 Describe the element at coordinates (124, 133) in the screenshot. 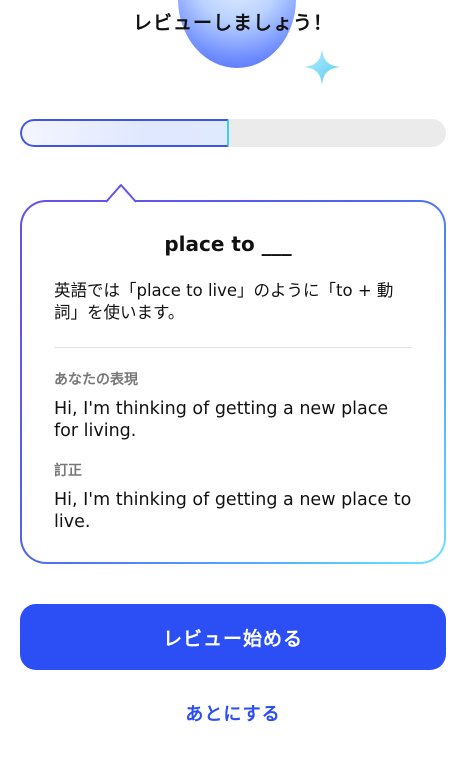

I see `progress-fill` at that location.